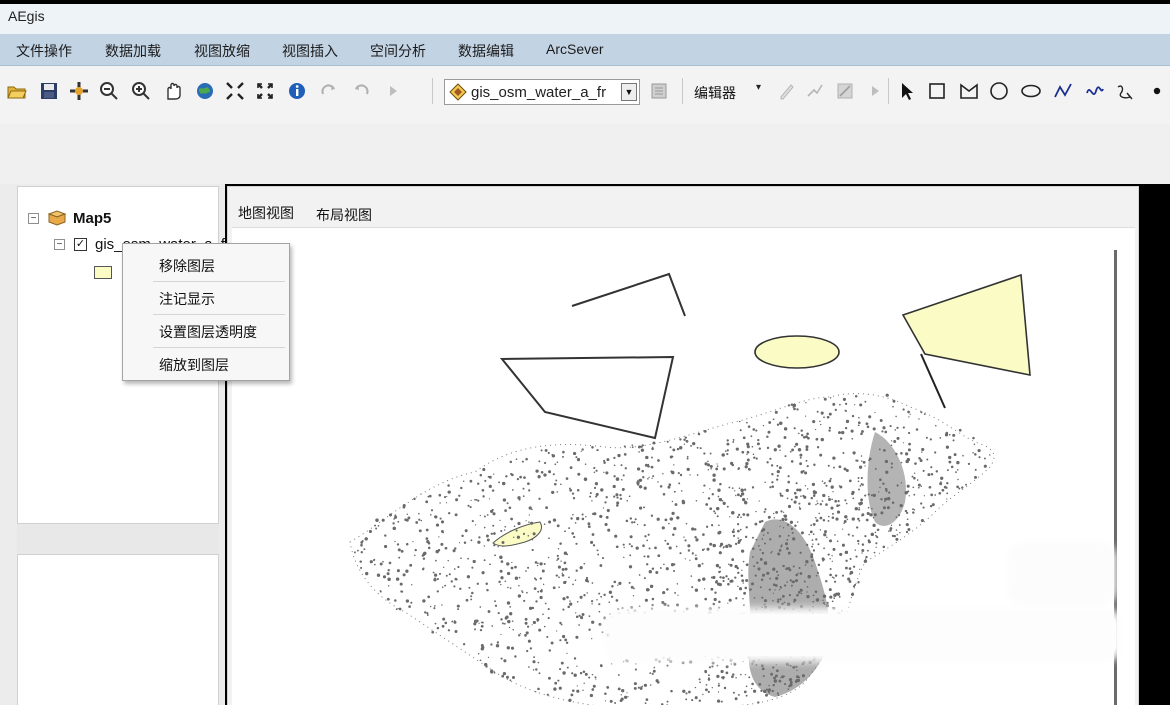 The image size is (1170, 705). I want to click on editor-menu: 编辑器, so click(715, 93).